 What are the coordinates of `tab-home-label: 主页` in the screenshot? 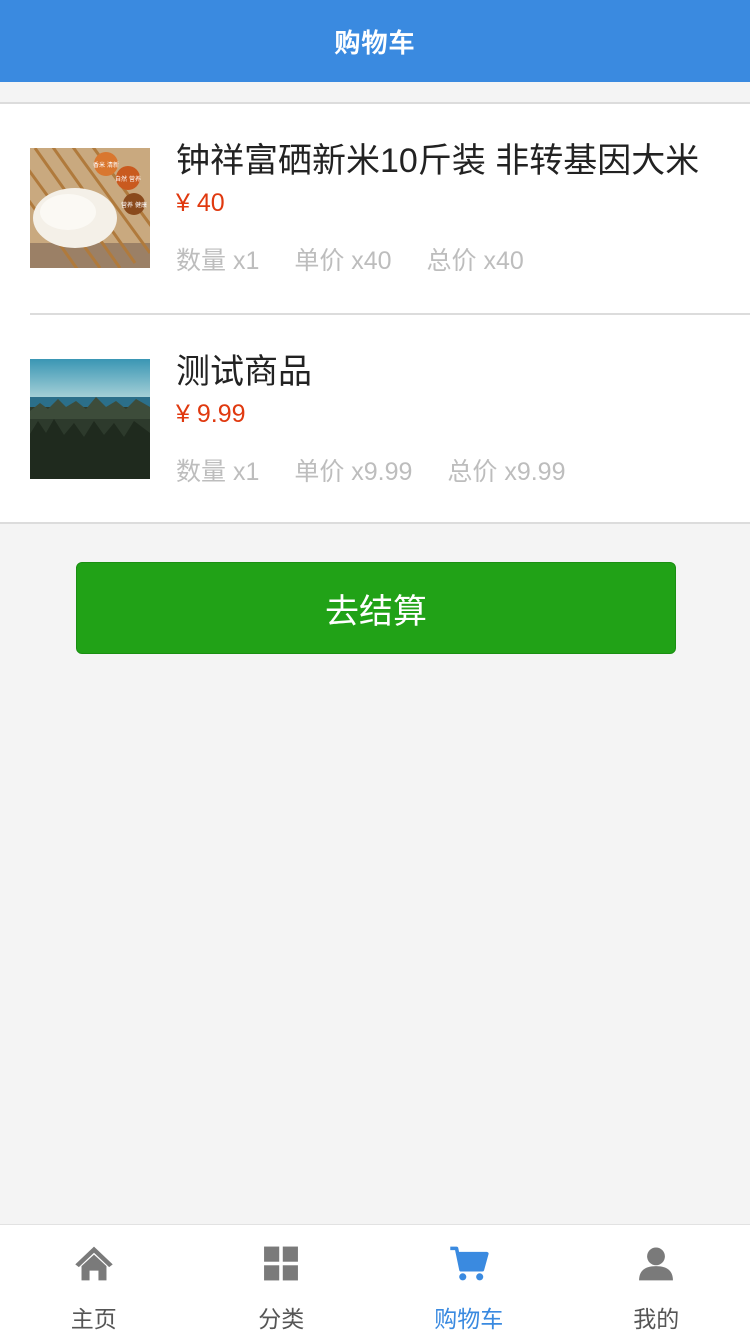 It's located at (93, 1319).